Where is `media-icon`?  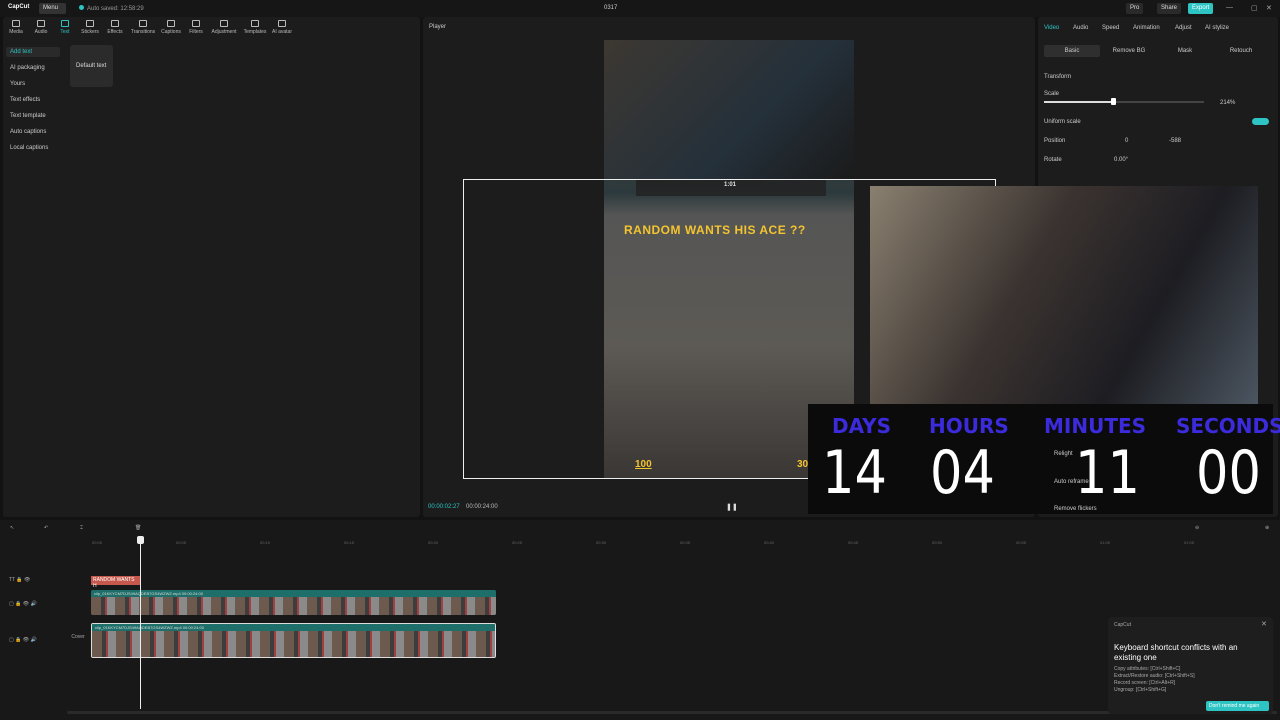 media-icon is located at coordinates (16, 23).